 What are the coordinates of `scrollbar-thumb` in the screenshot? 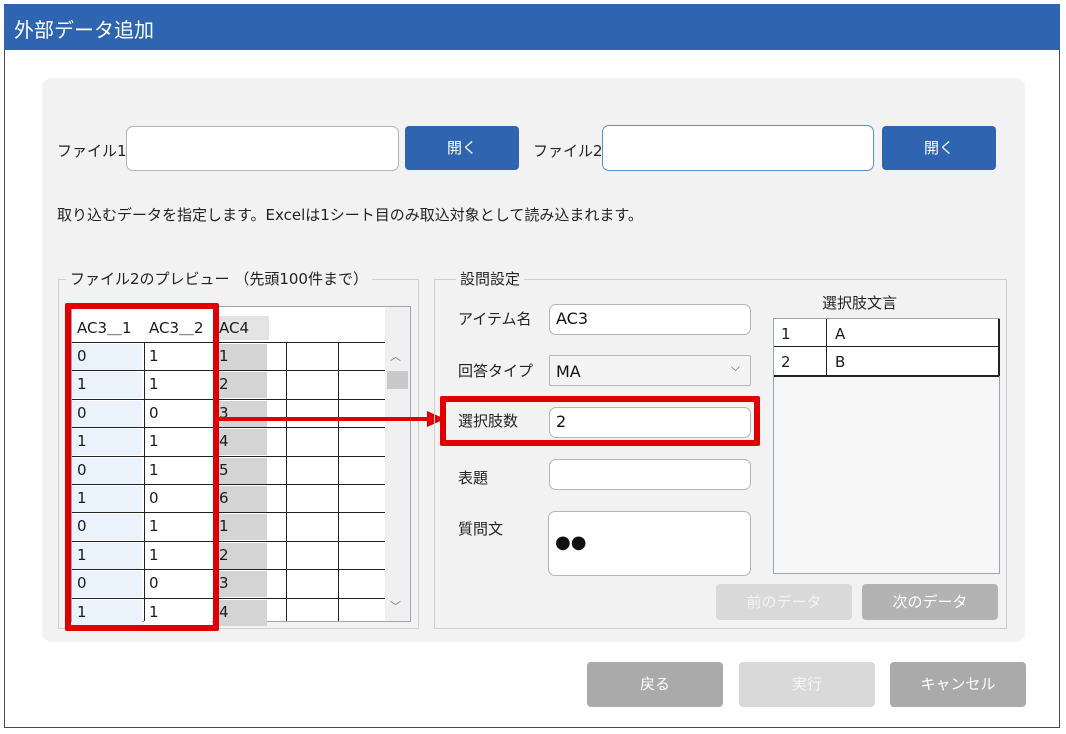 It's located at (397, 380).